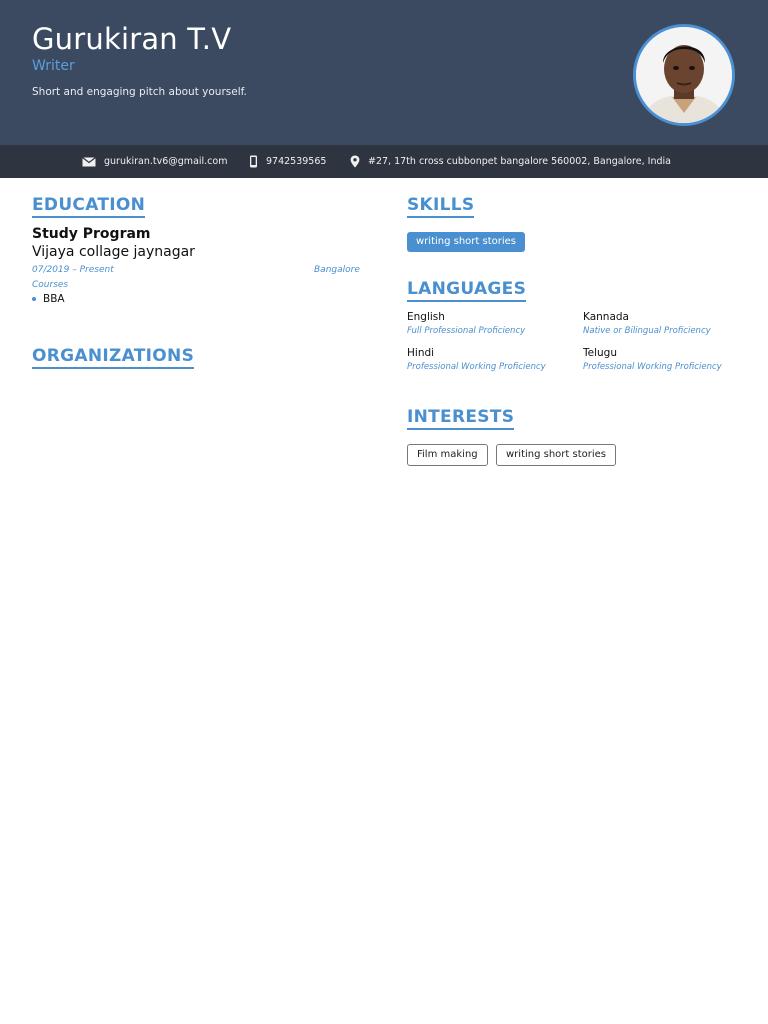 The image size is (768, 1024). What do you see at coordinates (466, 242) in the screenshot?
I see `skill-chip: writing short stories` at bounding box center [466, 242].